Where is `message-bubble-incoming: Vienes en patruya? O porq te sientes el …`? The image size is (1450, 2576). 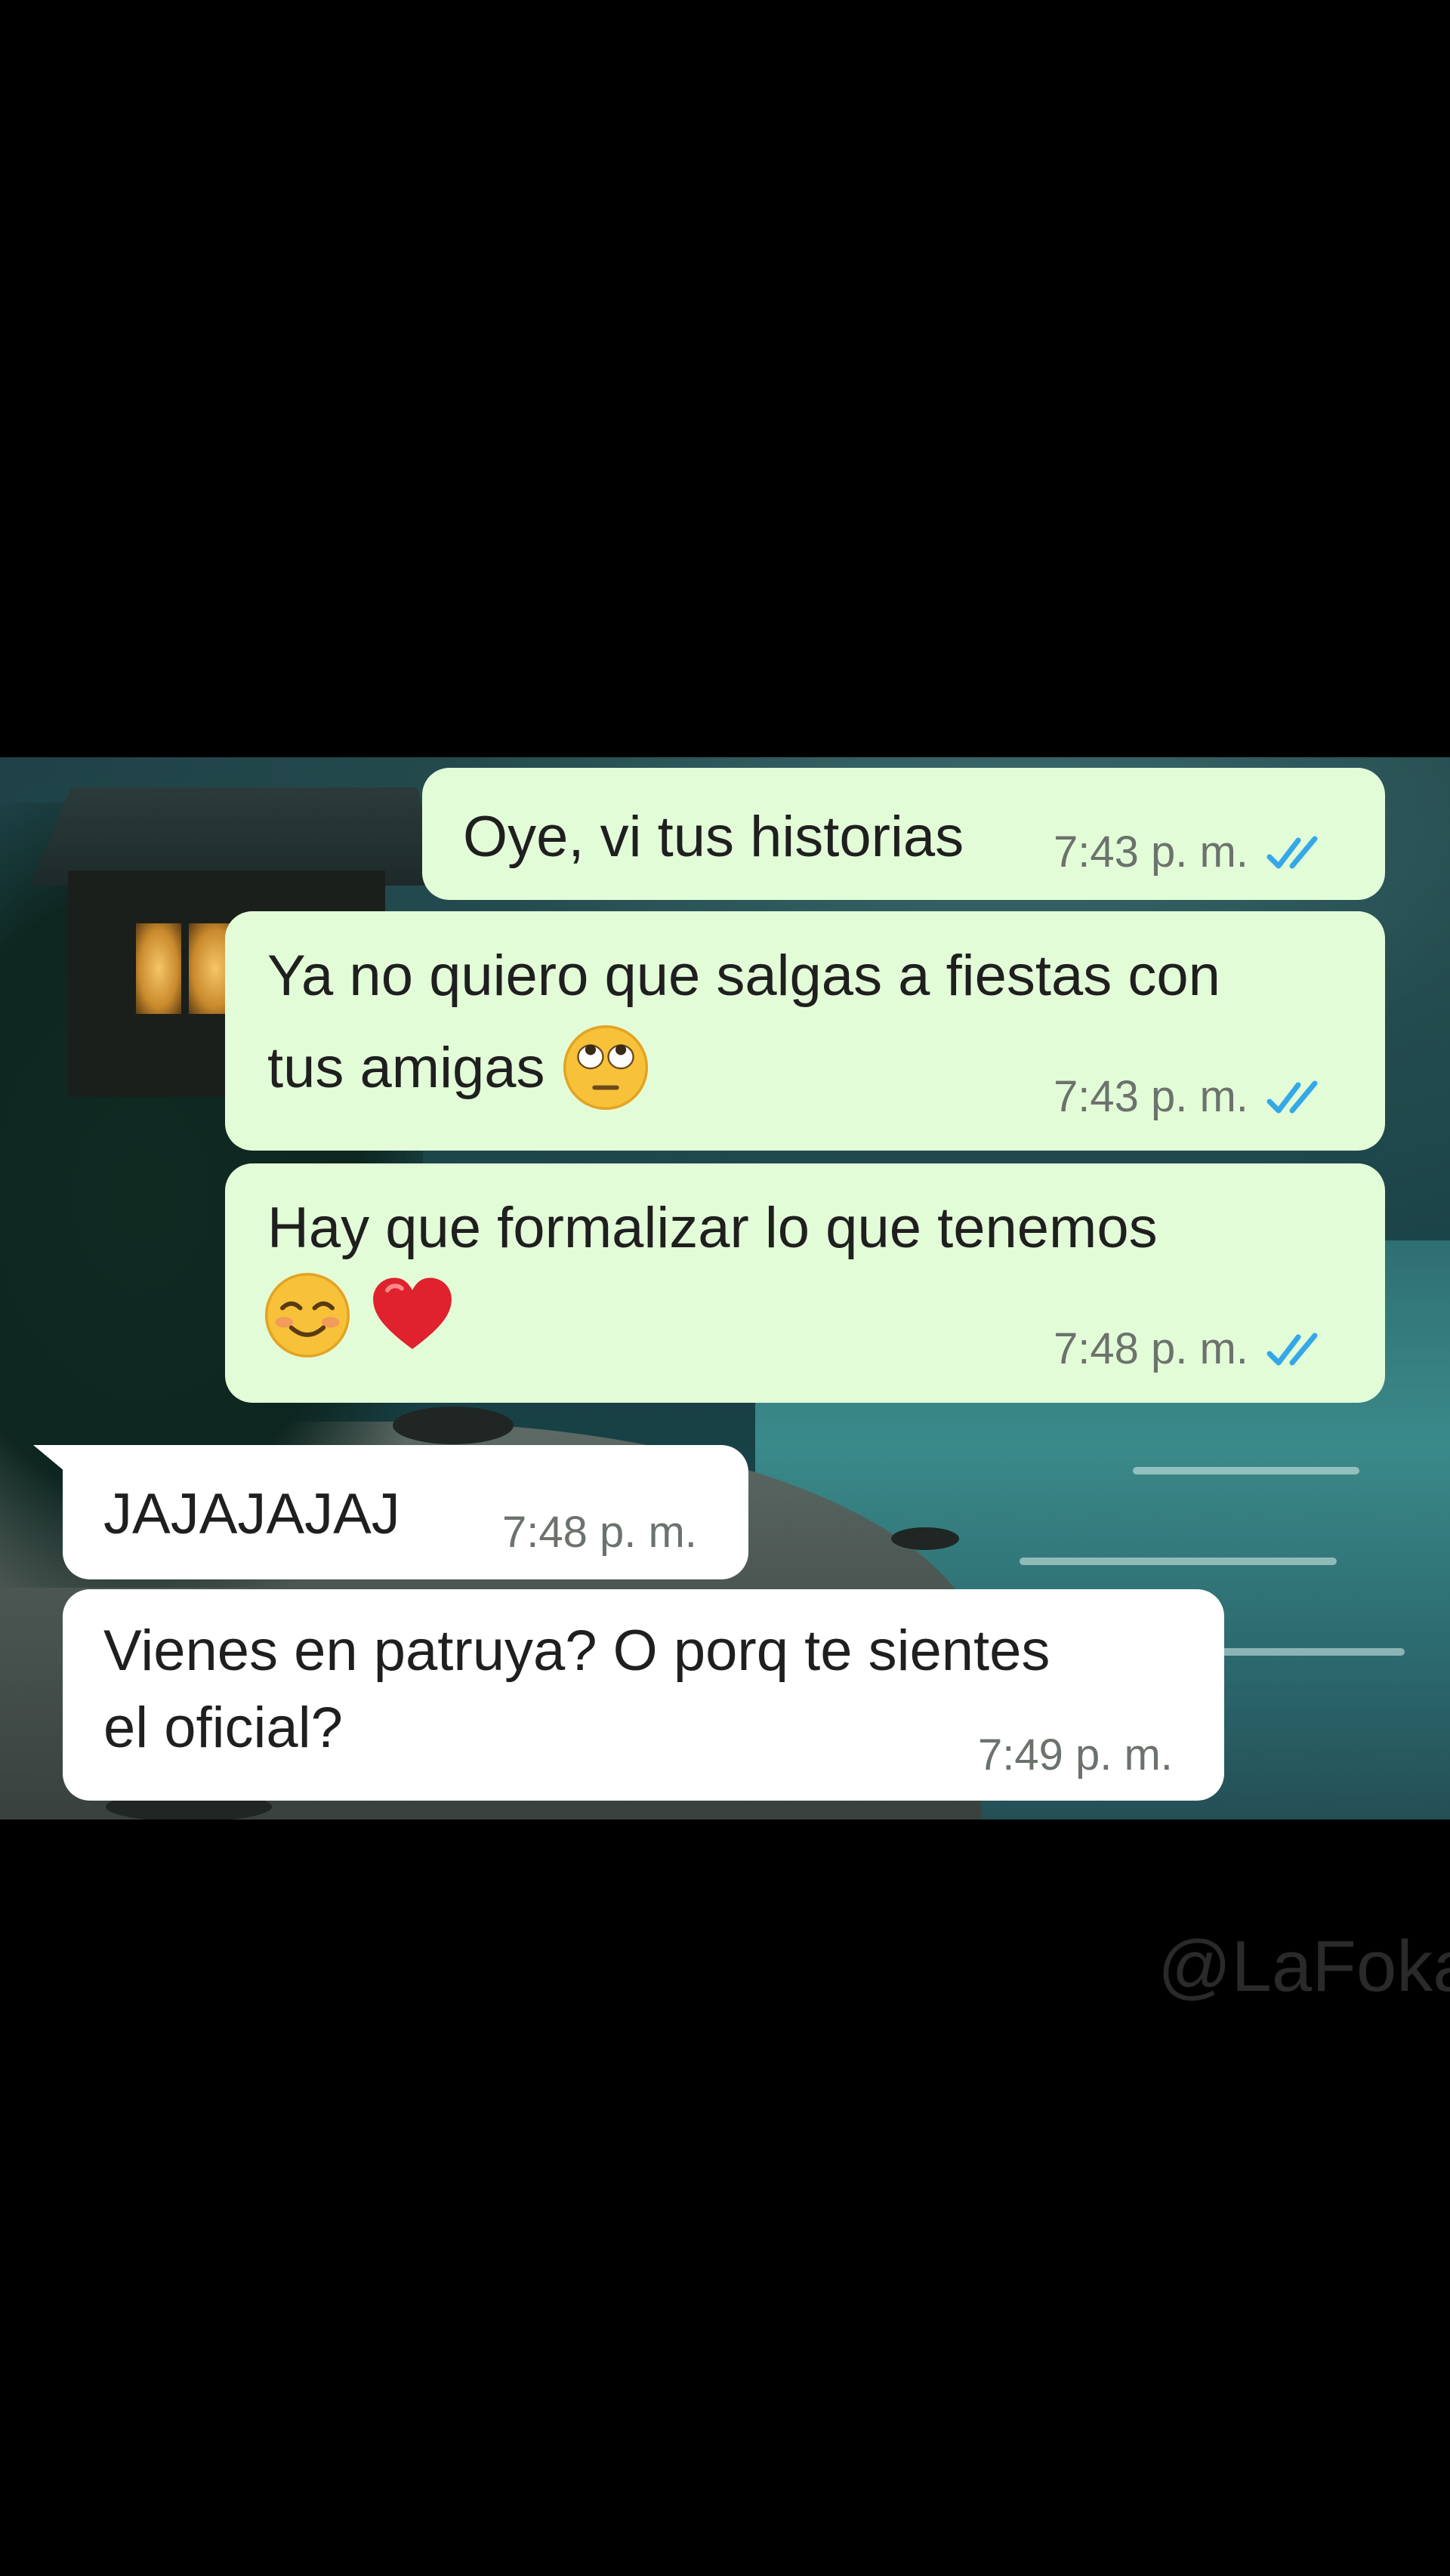 message-bubble-incoming: Vienes en patruya? O porq te sientes el … is located at coordinates (643, 1695).